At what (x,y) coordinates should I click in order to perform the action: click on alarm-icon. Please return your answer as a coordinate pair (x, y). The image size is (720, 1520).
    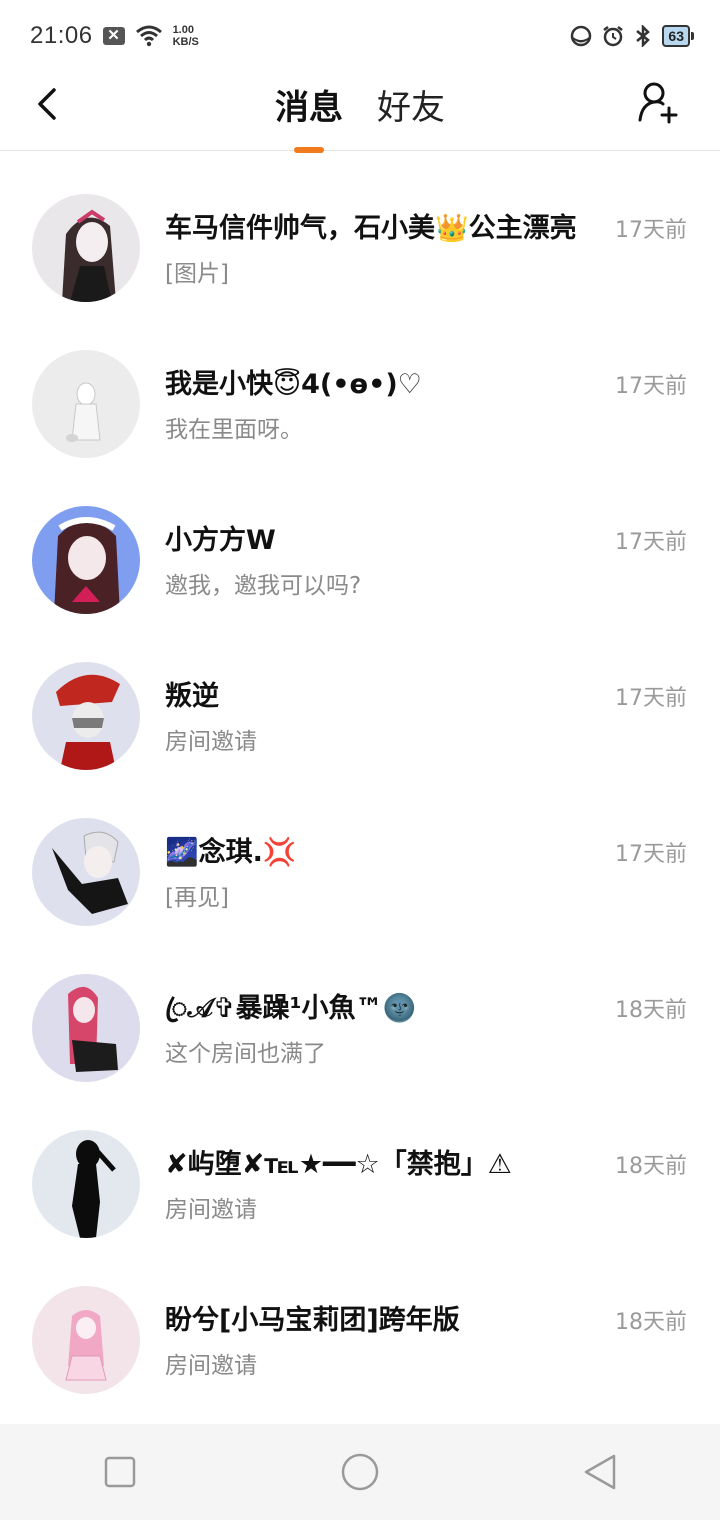
    Looking at the image, I should click on (613, 36).